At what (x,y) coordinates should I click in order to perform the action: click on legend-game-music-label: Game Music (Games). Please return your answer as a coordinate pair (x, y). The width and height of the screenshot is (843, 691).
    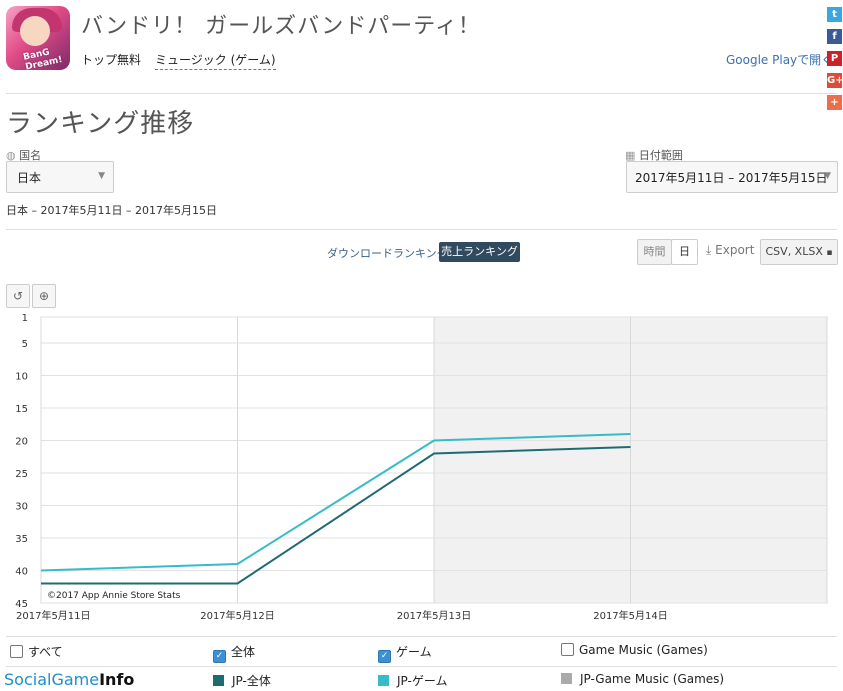
    Looking at the image, I should click on (643, 650).